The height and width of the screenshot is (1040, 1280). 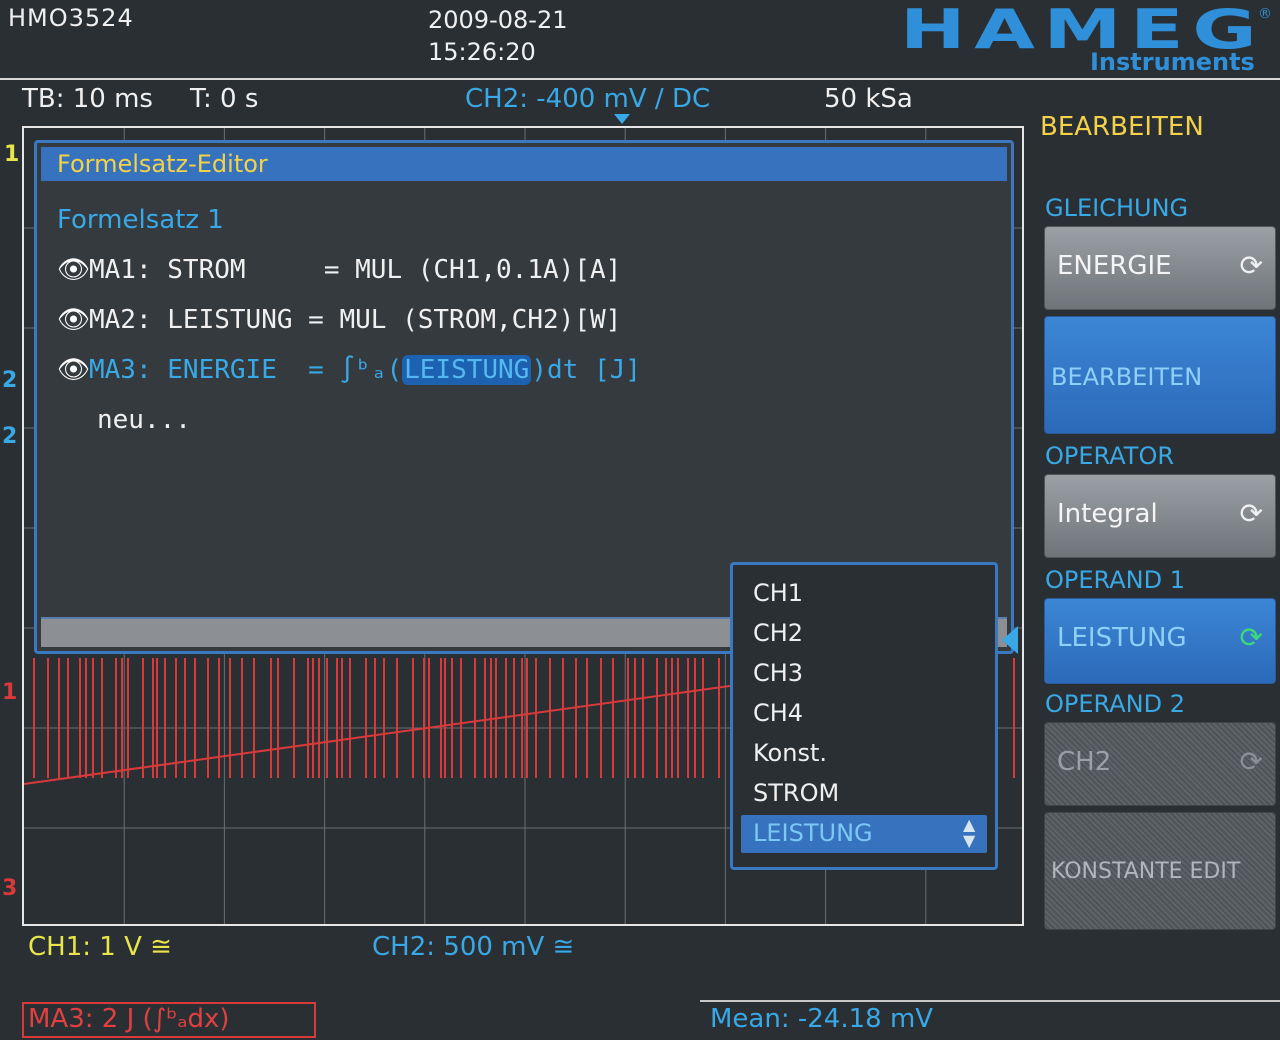 I want to click on mean-measurement: Mean: -24.18 mV, so click(x=822, y=1019).